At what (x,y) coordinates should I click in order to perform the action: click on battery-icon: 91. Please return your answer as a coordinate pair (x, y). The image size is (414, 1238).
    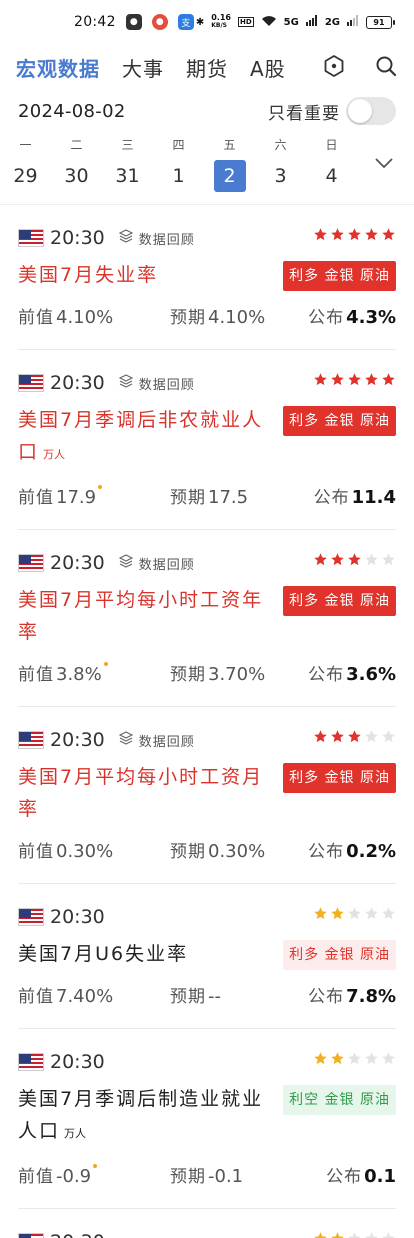
    Looking at the image, I should click on (380, 22).